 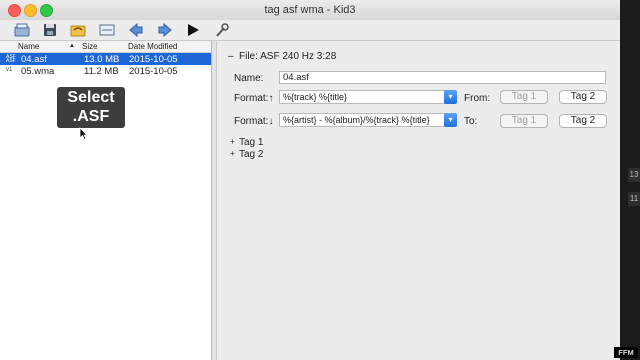 What do you see at coordinates (105, 47) in the screenshot?
I see `file-list-header: Name ▲ Size Date Modified` at bounding box center [105, 47].